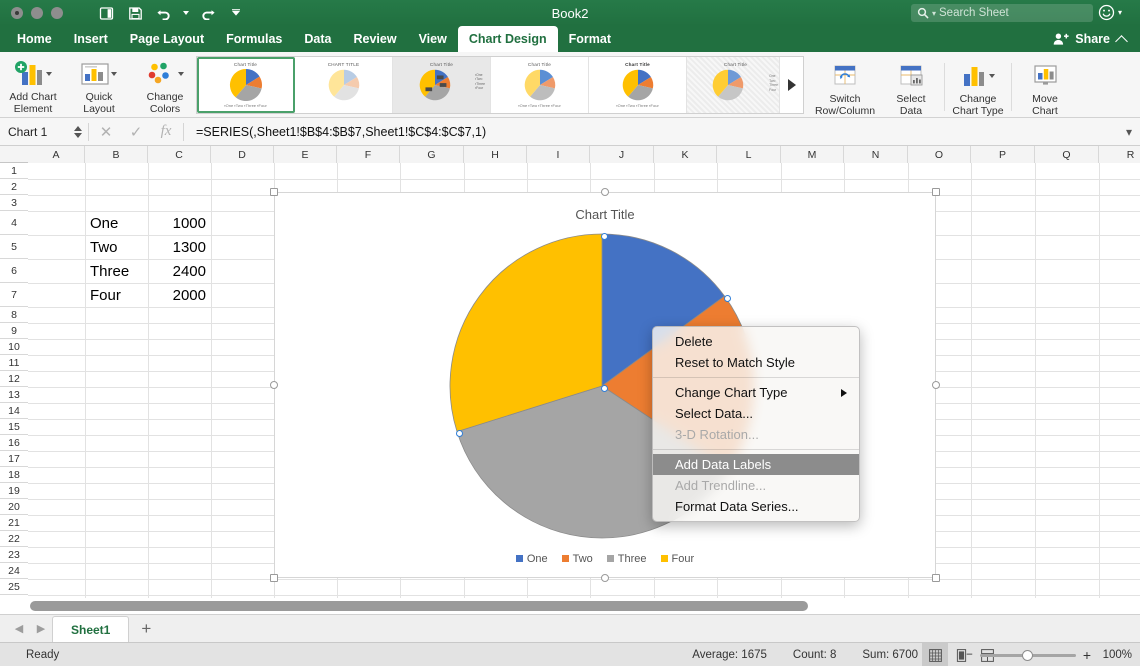 This screenshot has width=1140, height=666. What do you see at coordinates (911, 87) in the screenshot?
I see `select-data-button: Select Data` at bounding box center [911, 87].